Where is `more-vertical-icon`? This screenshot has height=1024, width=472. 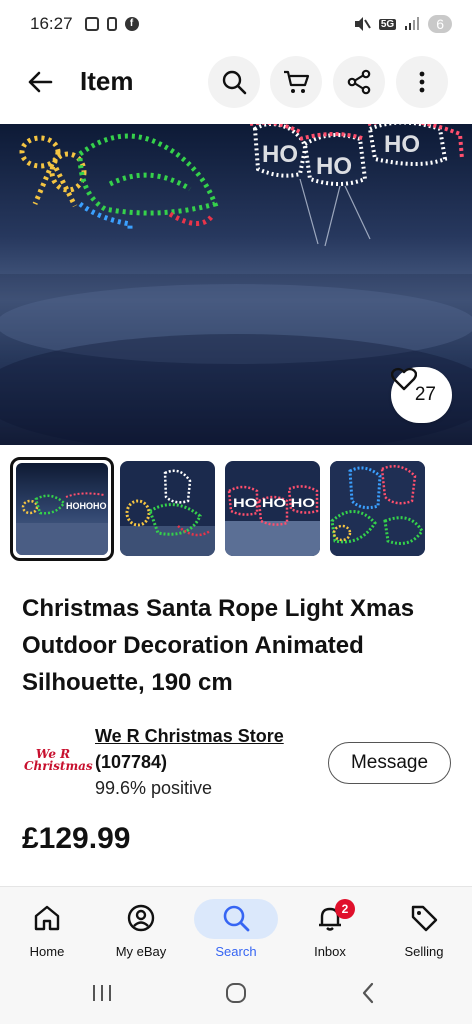
more-vertical-icon is located at coordinates (422, 82).